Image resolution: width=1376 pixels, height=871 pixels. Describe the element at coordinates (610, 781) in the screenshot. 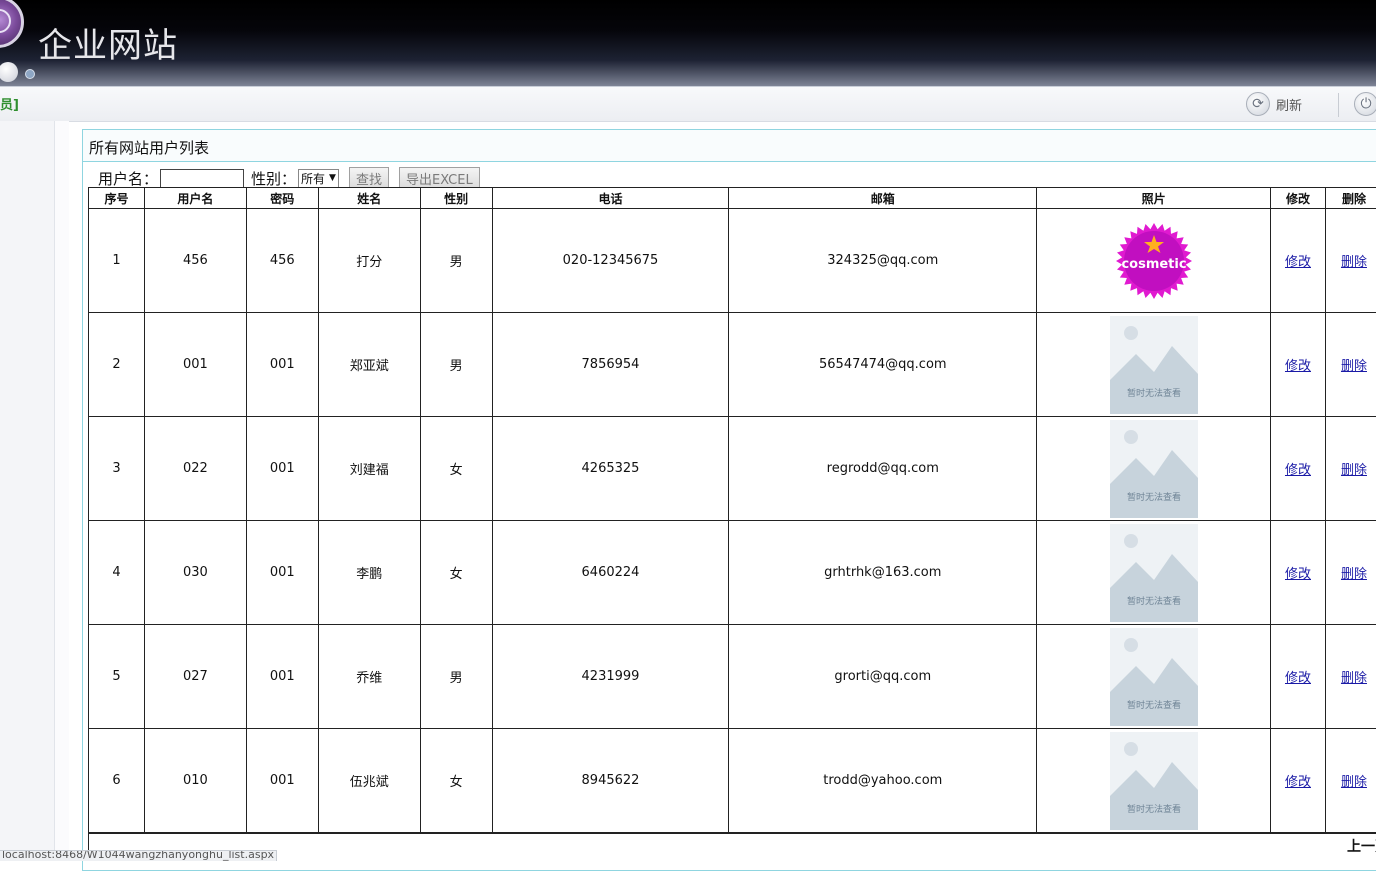

I see `cell-phone: 8945622` at that location.